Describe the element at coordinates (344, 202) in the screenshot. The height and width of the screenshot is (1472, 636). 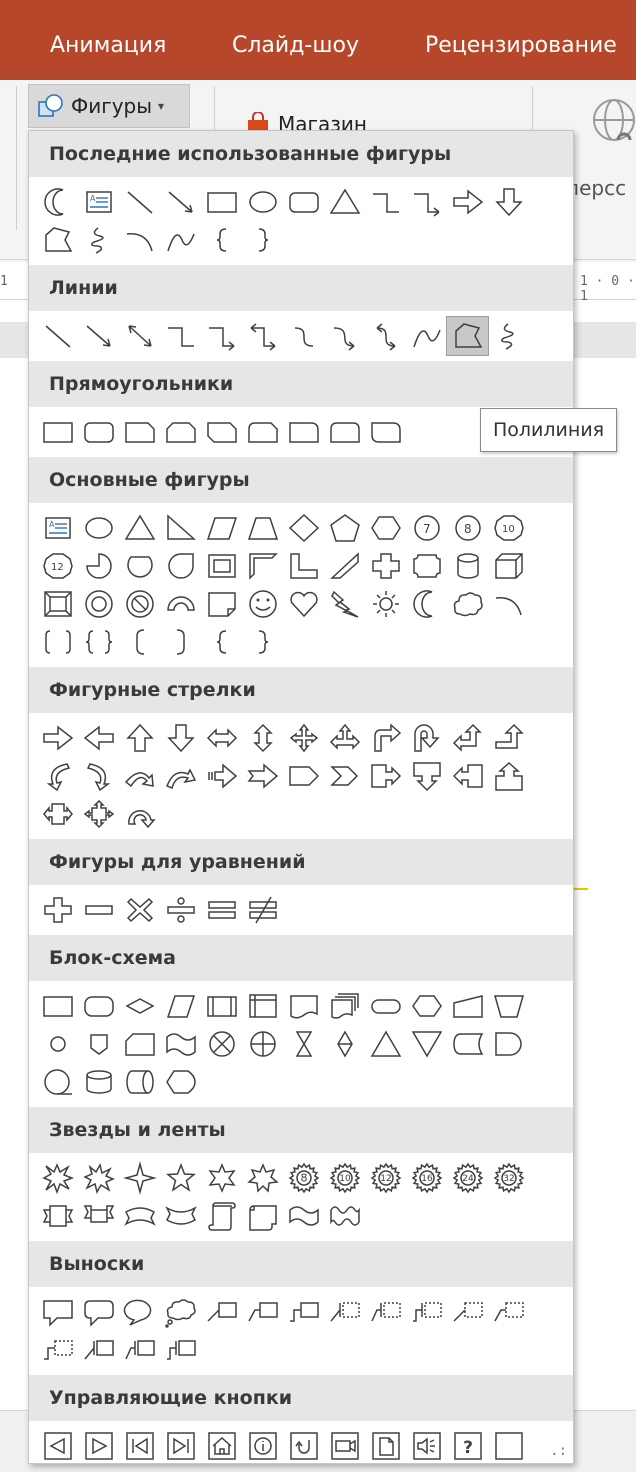
I see `triangle-icon` at that location.